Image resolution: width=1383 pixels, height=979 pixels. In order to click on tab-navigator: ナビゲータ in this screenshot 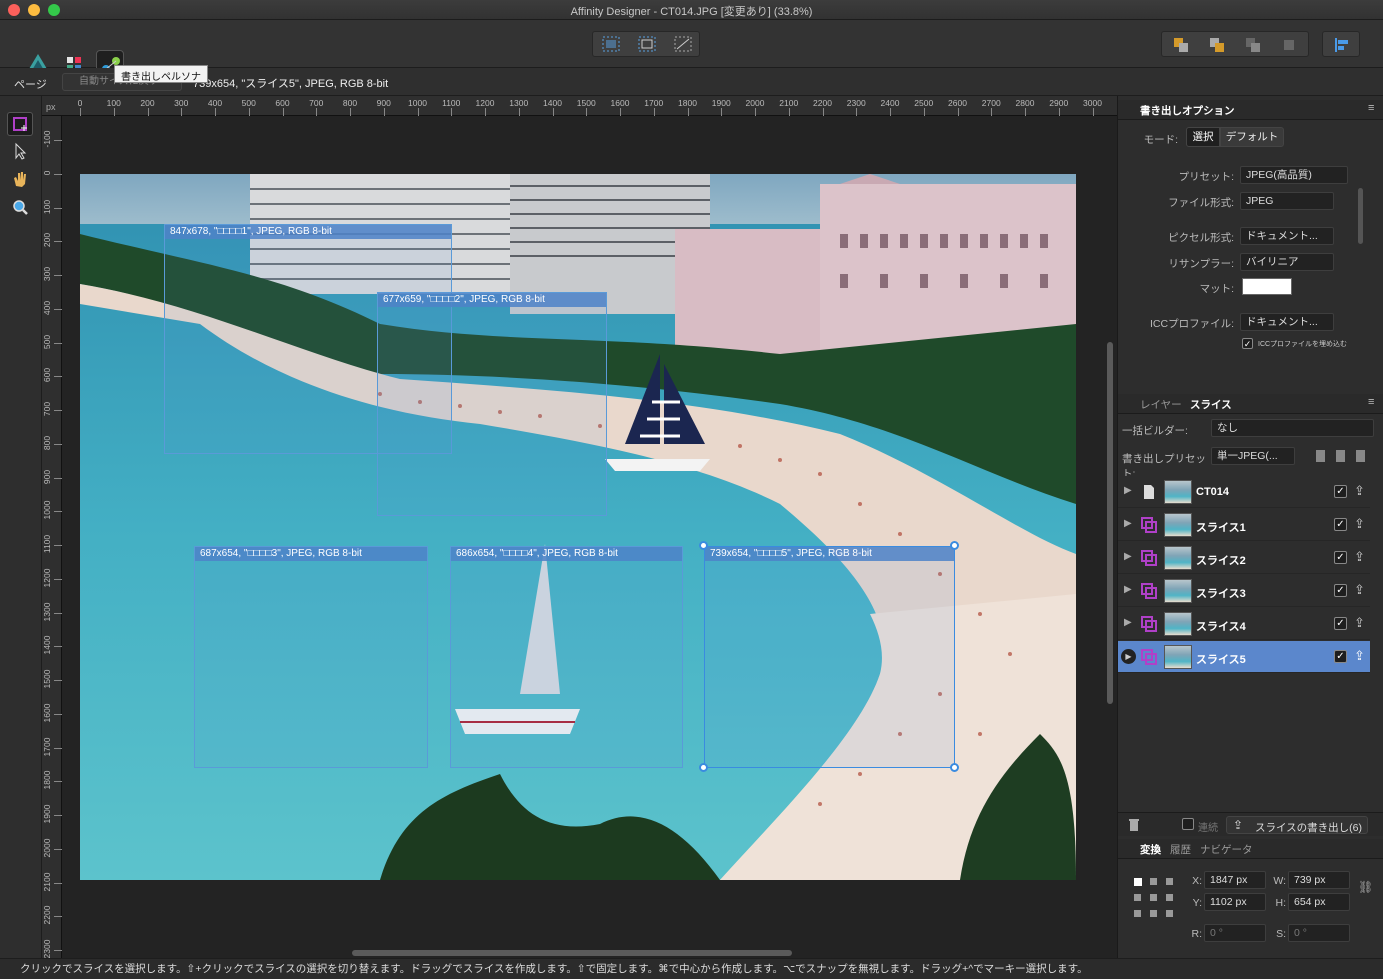, I will do `click(1226, 849)`.